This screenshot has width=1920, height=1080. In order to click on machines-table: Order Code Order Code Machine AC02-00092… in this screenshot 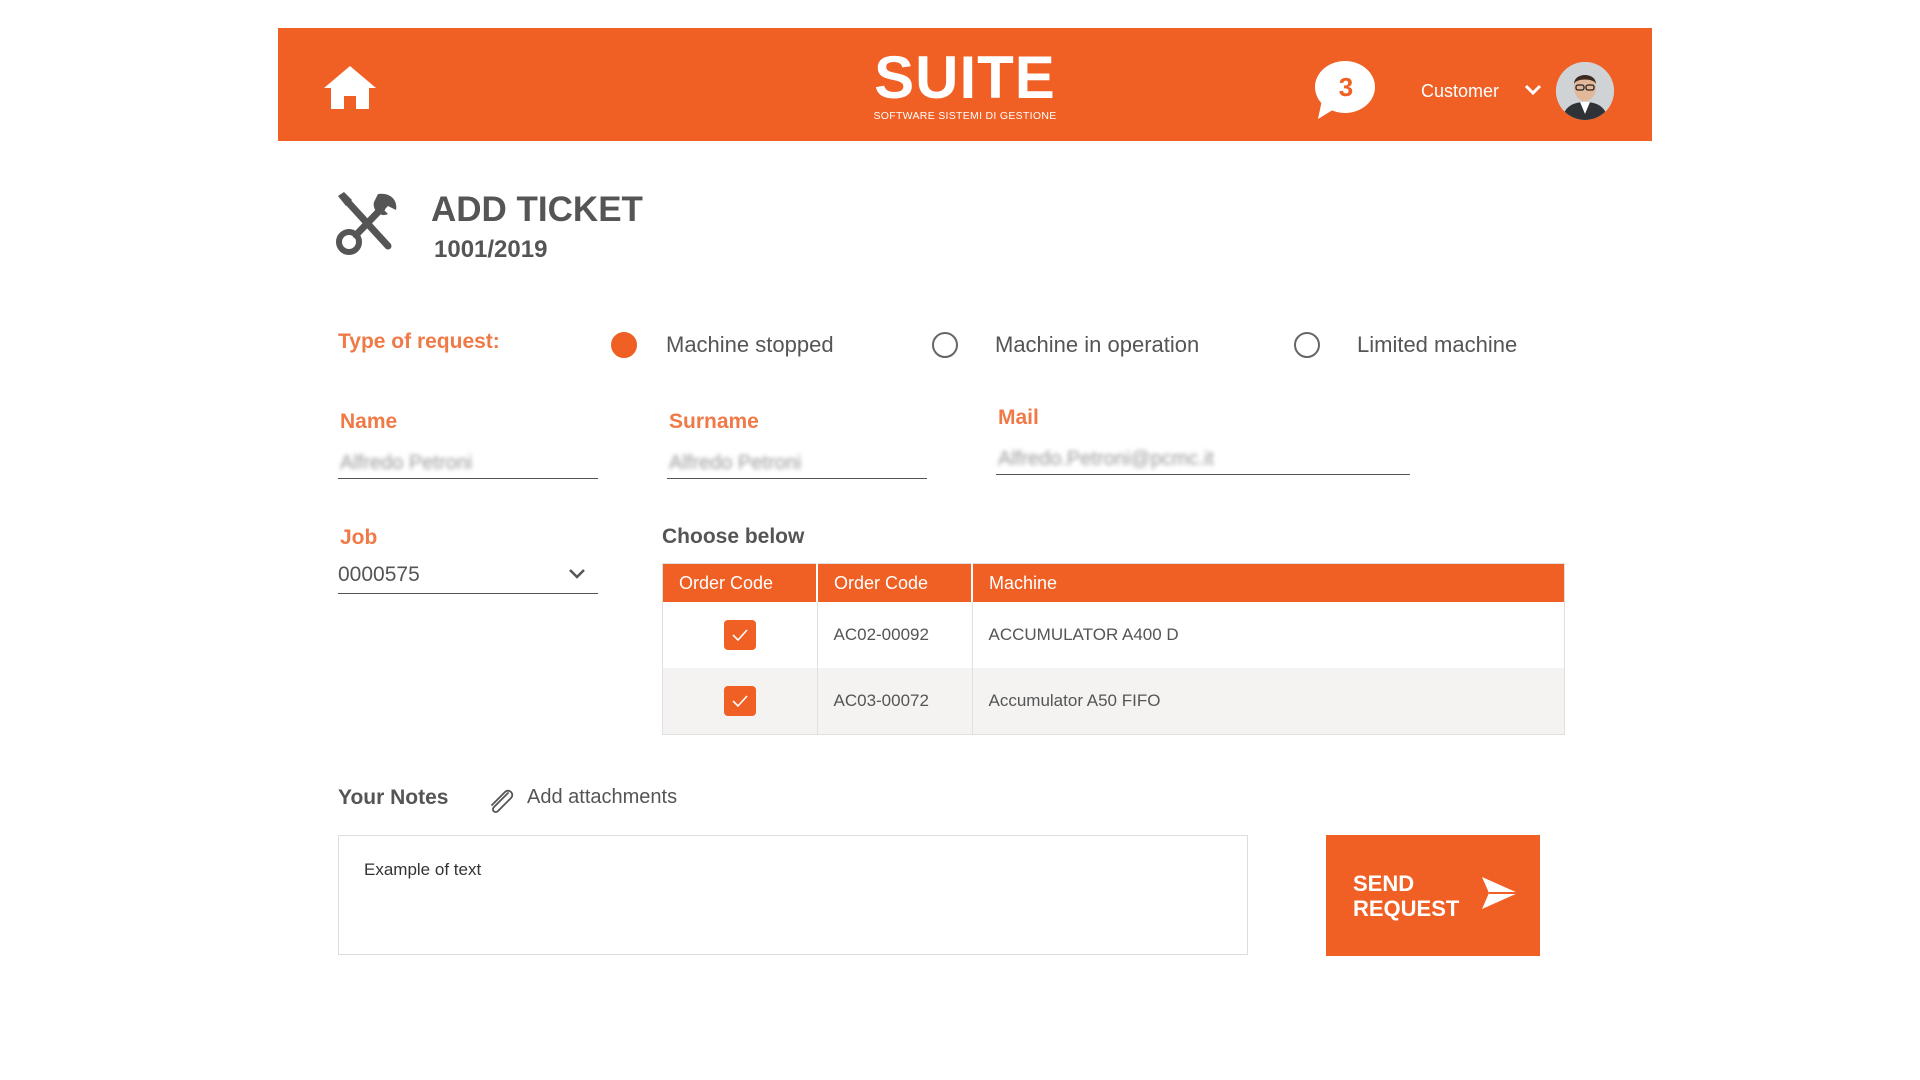, I will do `click(1113, 649)`.